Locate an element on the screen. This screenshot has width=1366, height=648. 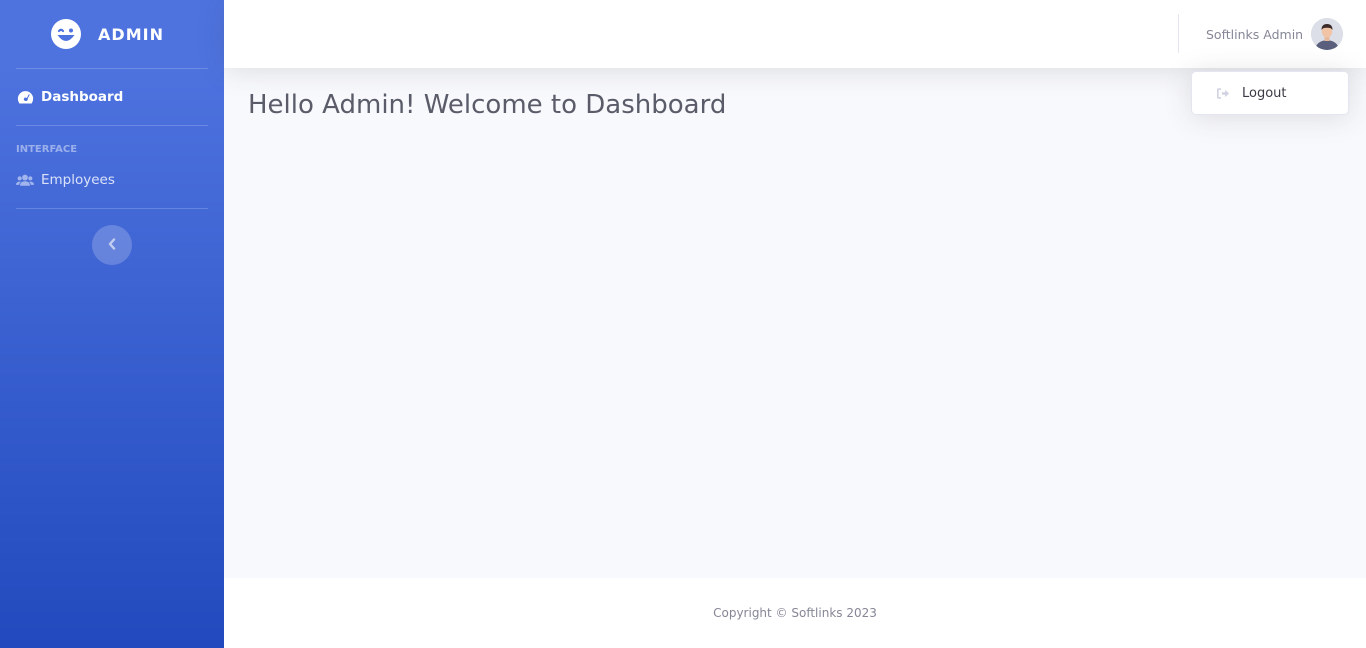
logout-menu-item: Logout is located at coordinates (1270, 93).